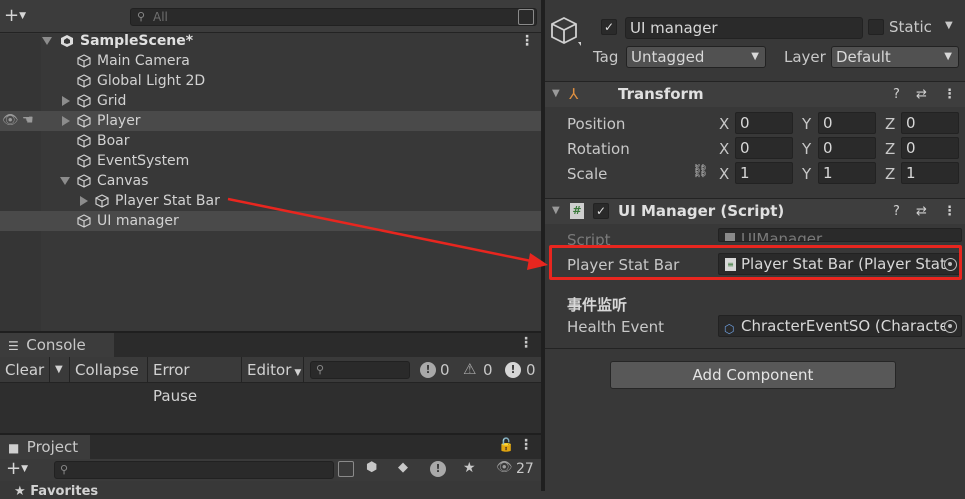 The width and height of the screenshot is (965, 499). I want to click on label-filter-icon: ◆, so click(403, 467).